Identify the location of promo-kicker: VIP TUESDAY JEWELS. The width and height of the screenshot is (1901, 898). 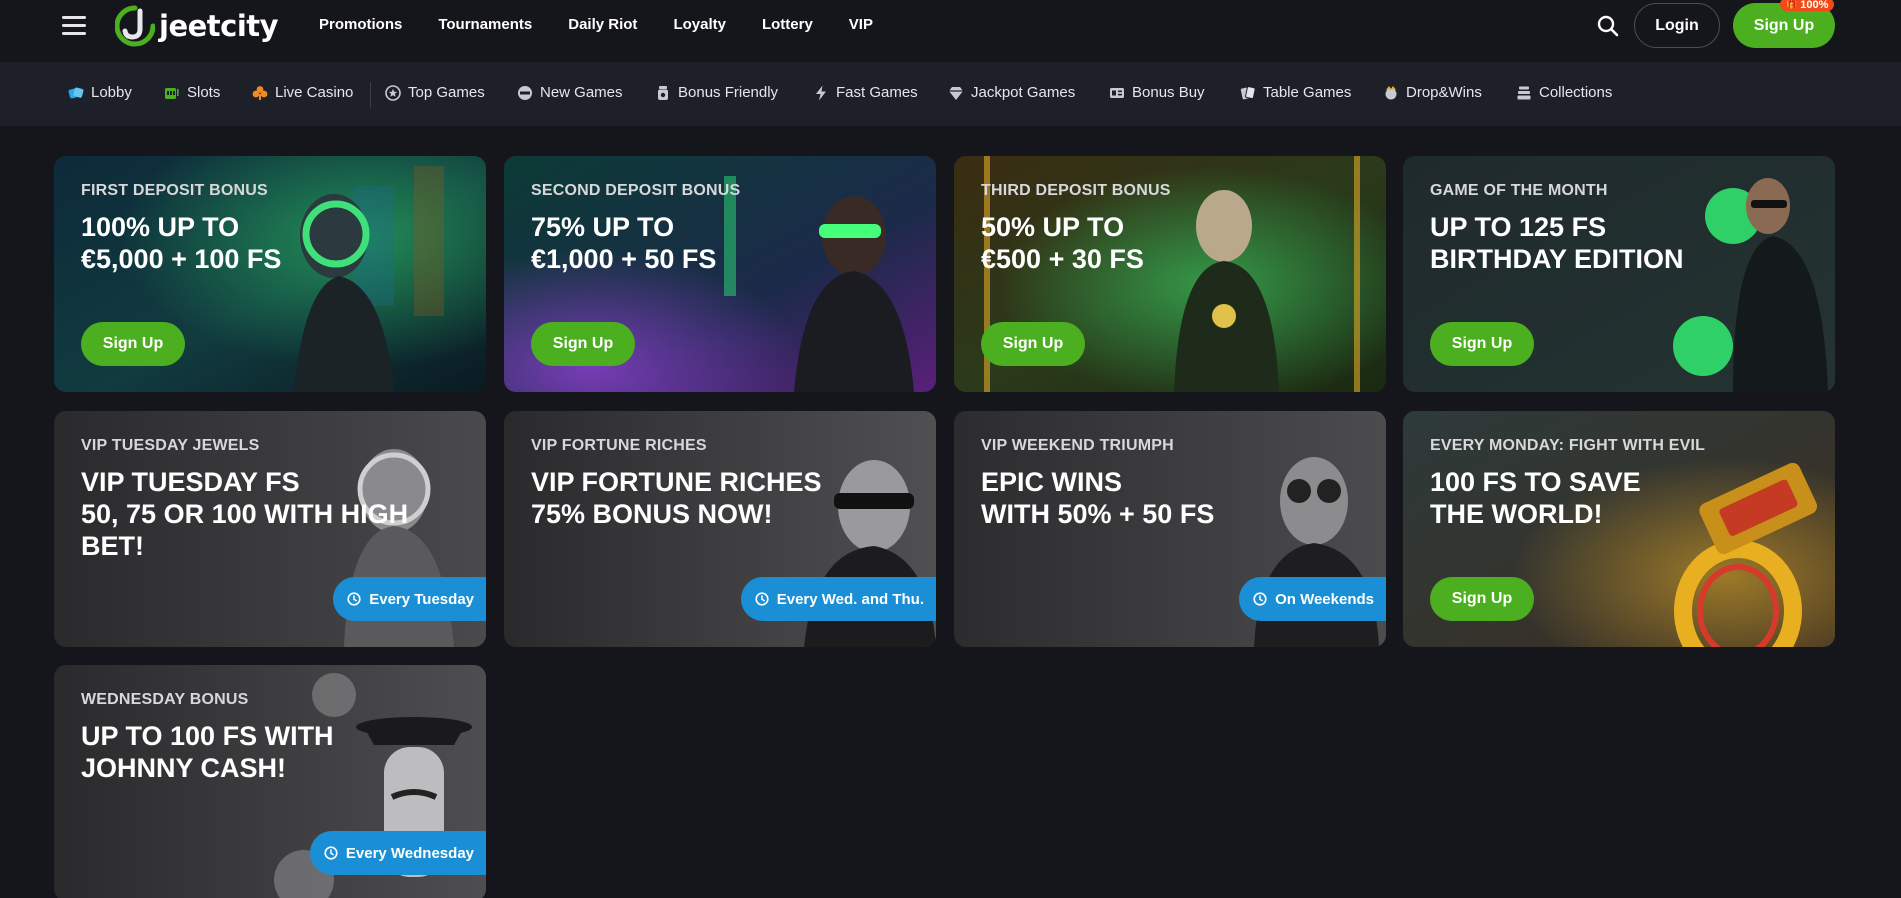
(170, 445).